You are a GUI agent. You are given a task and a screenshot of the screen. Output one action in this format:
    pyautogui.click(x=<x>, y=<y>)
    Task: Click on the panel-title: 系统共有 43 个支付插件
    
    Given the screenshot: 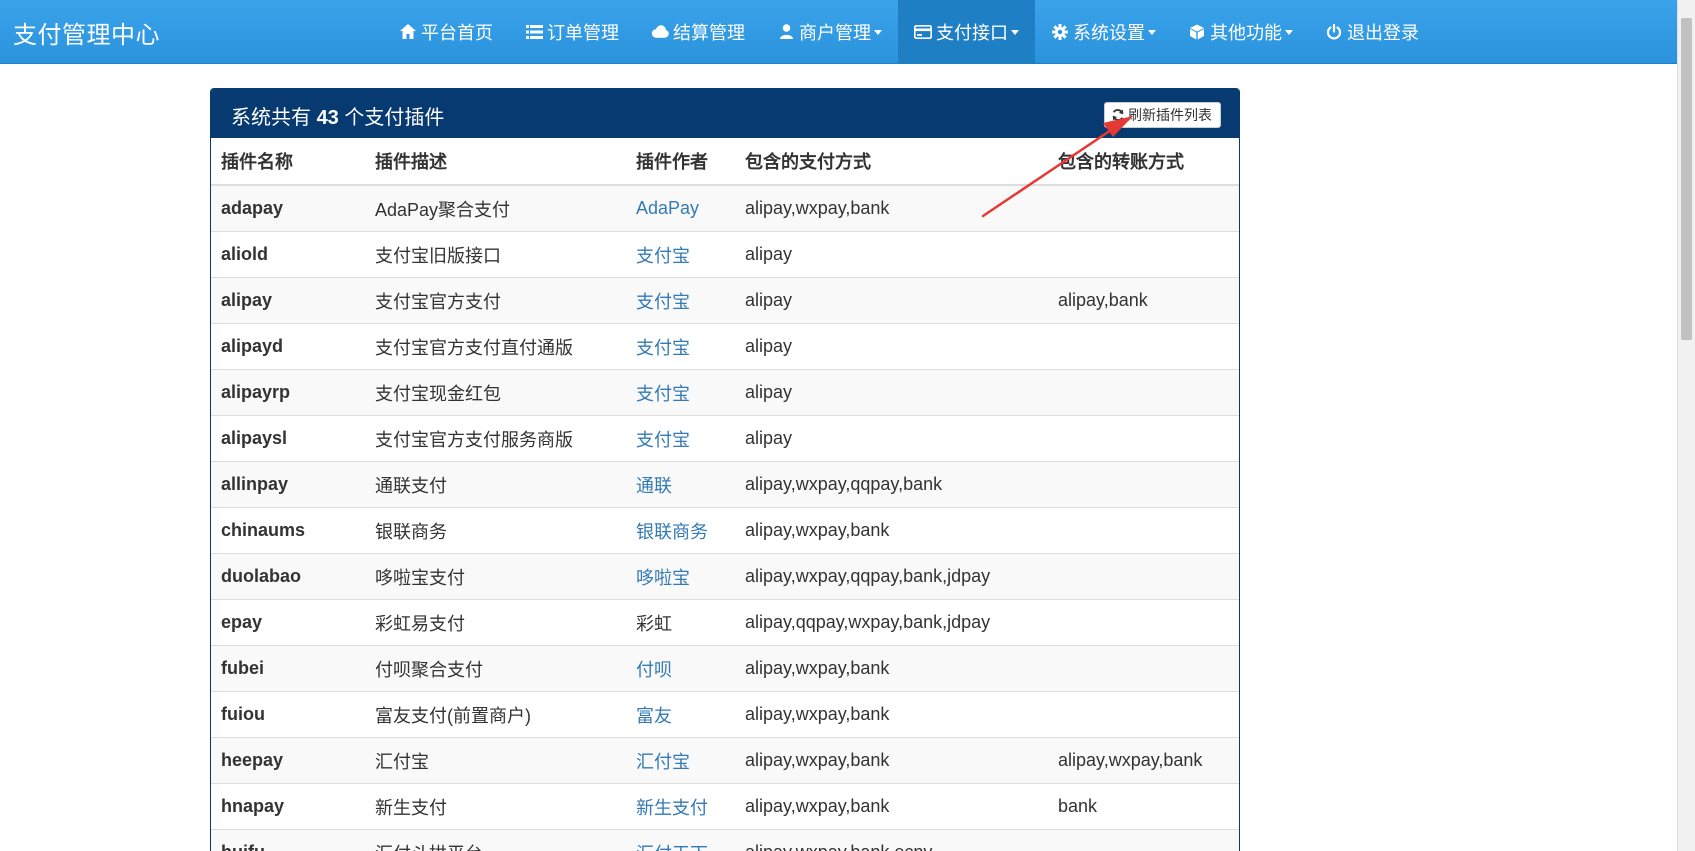 What is the action you would take?
    pyautogui.click(x=337, y=115)
    